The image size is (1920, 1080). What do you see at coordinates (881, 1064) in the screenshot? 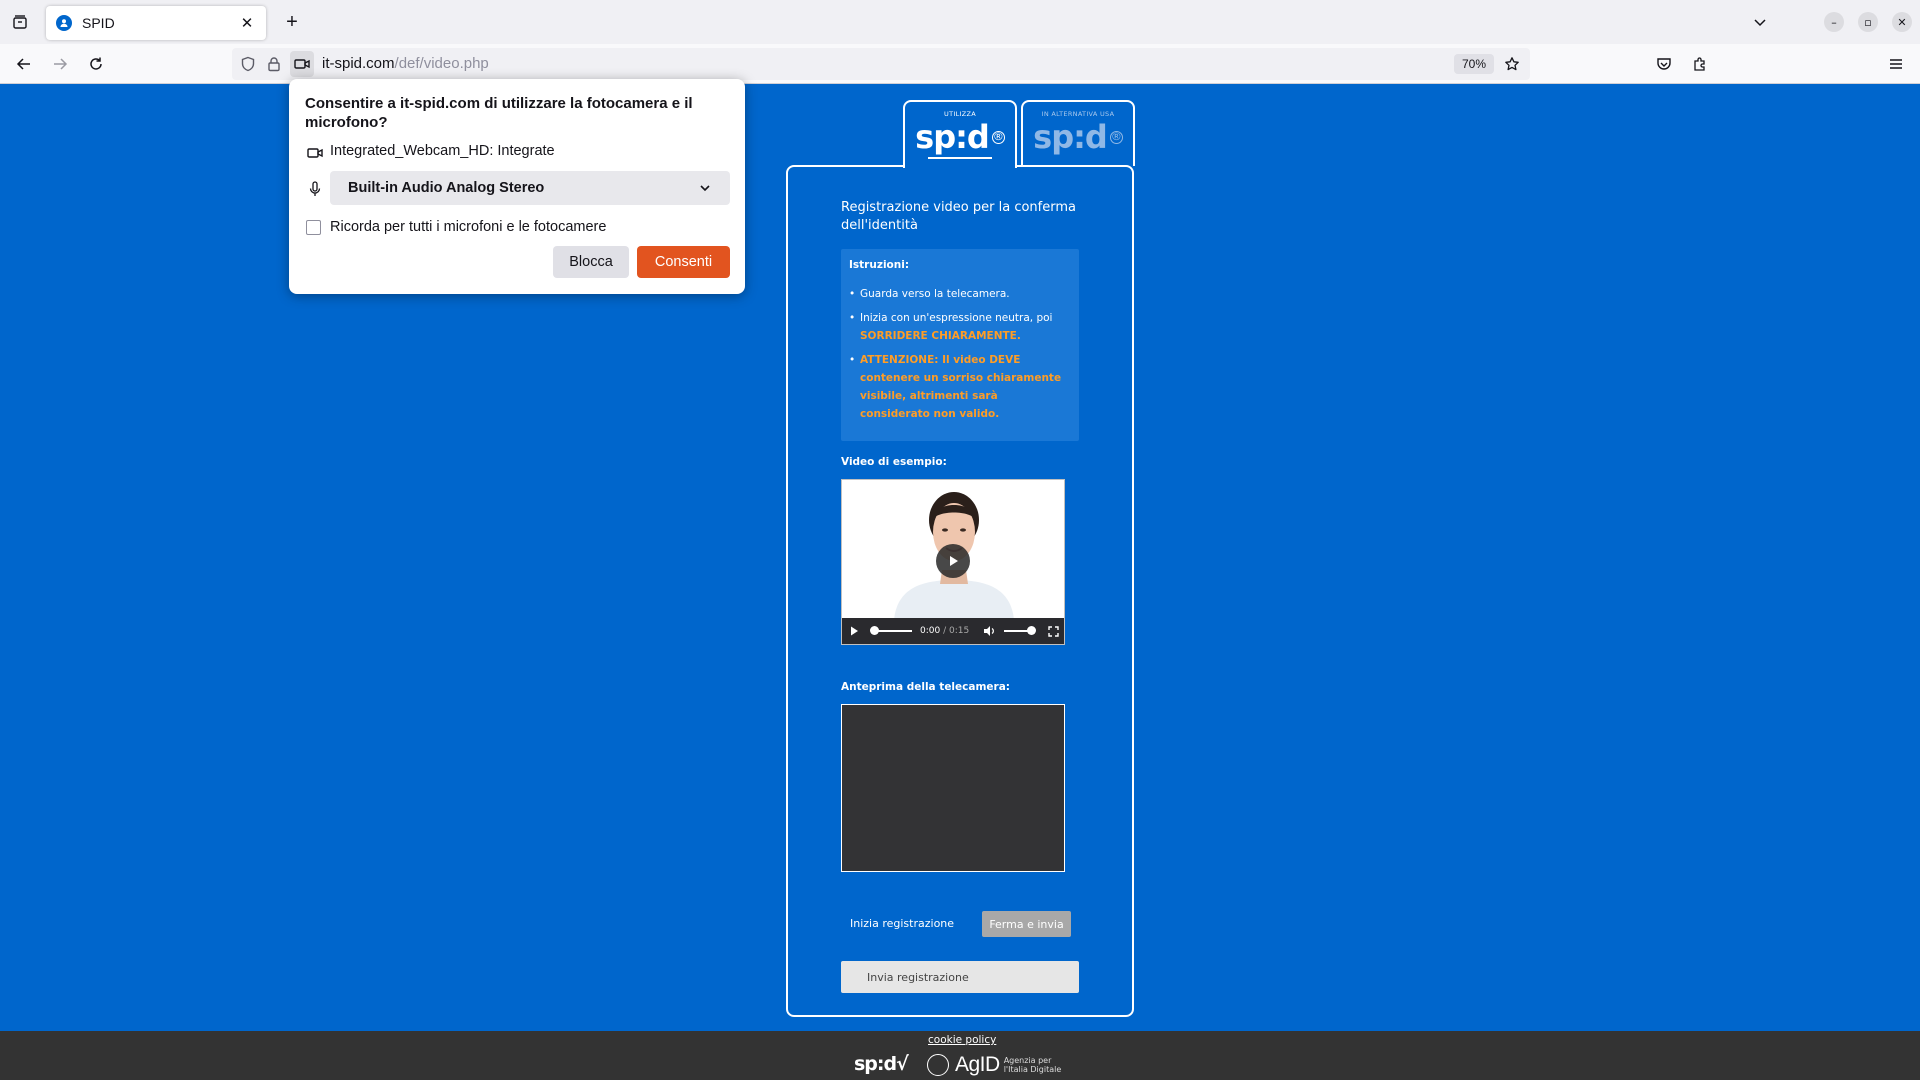
I see `footer-spid-logo: sp:d√` at bounding box center [881, 1064].